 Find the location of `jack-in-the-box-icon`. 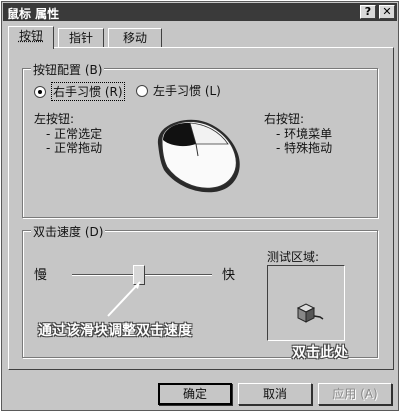

jack-in-the-box-icon is located at coordinates (310, 313).